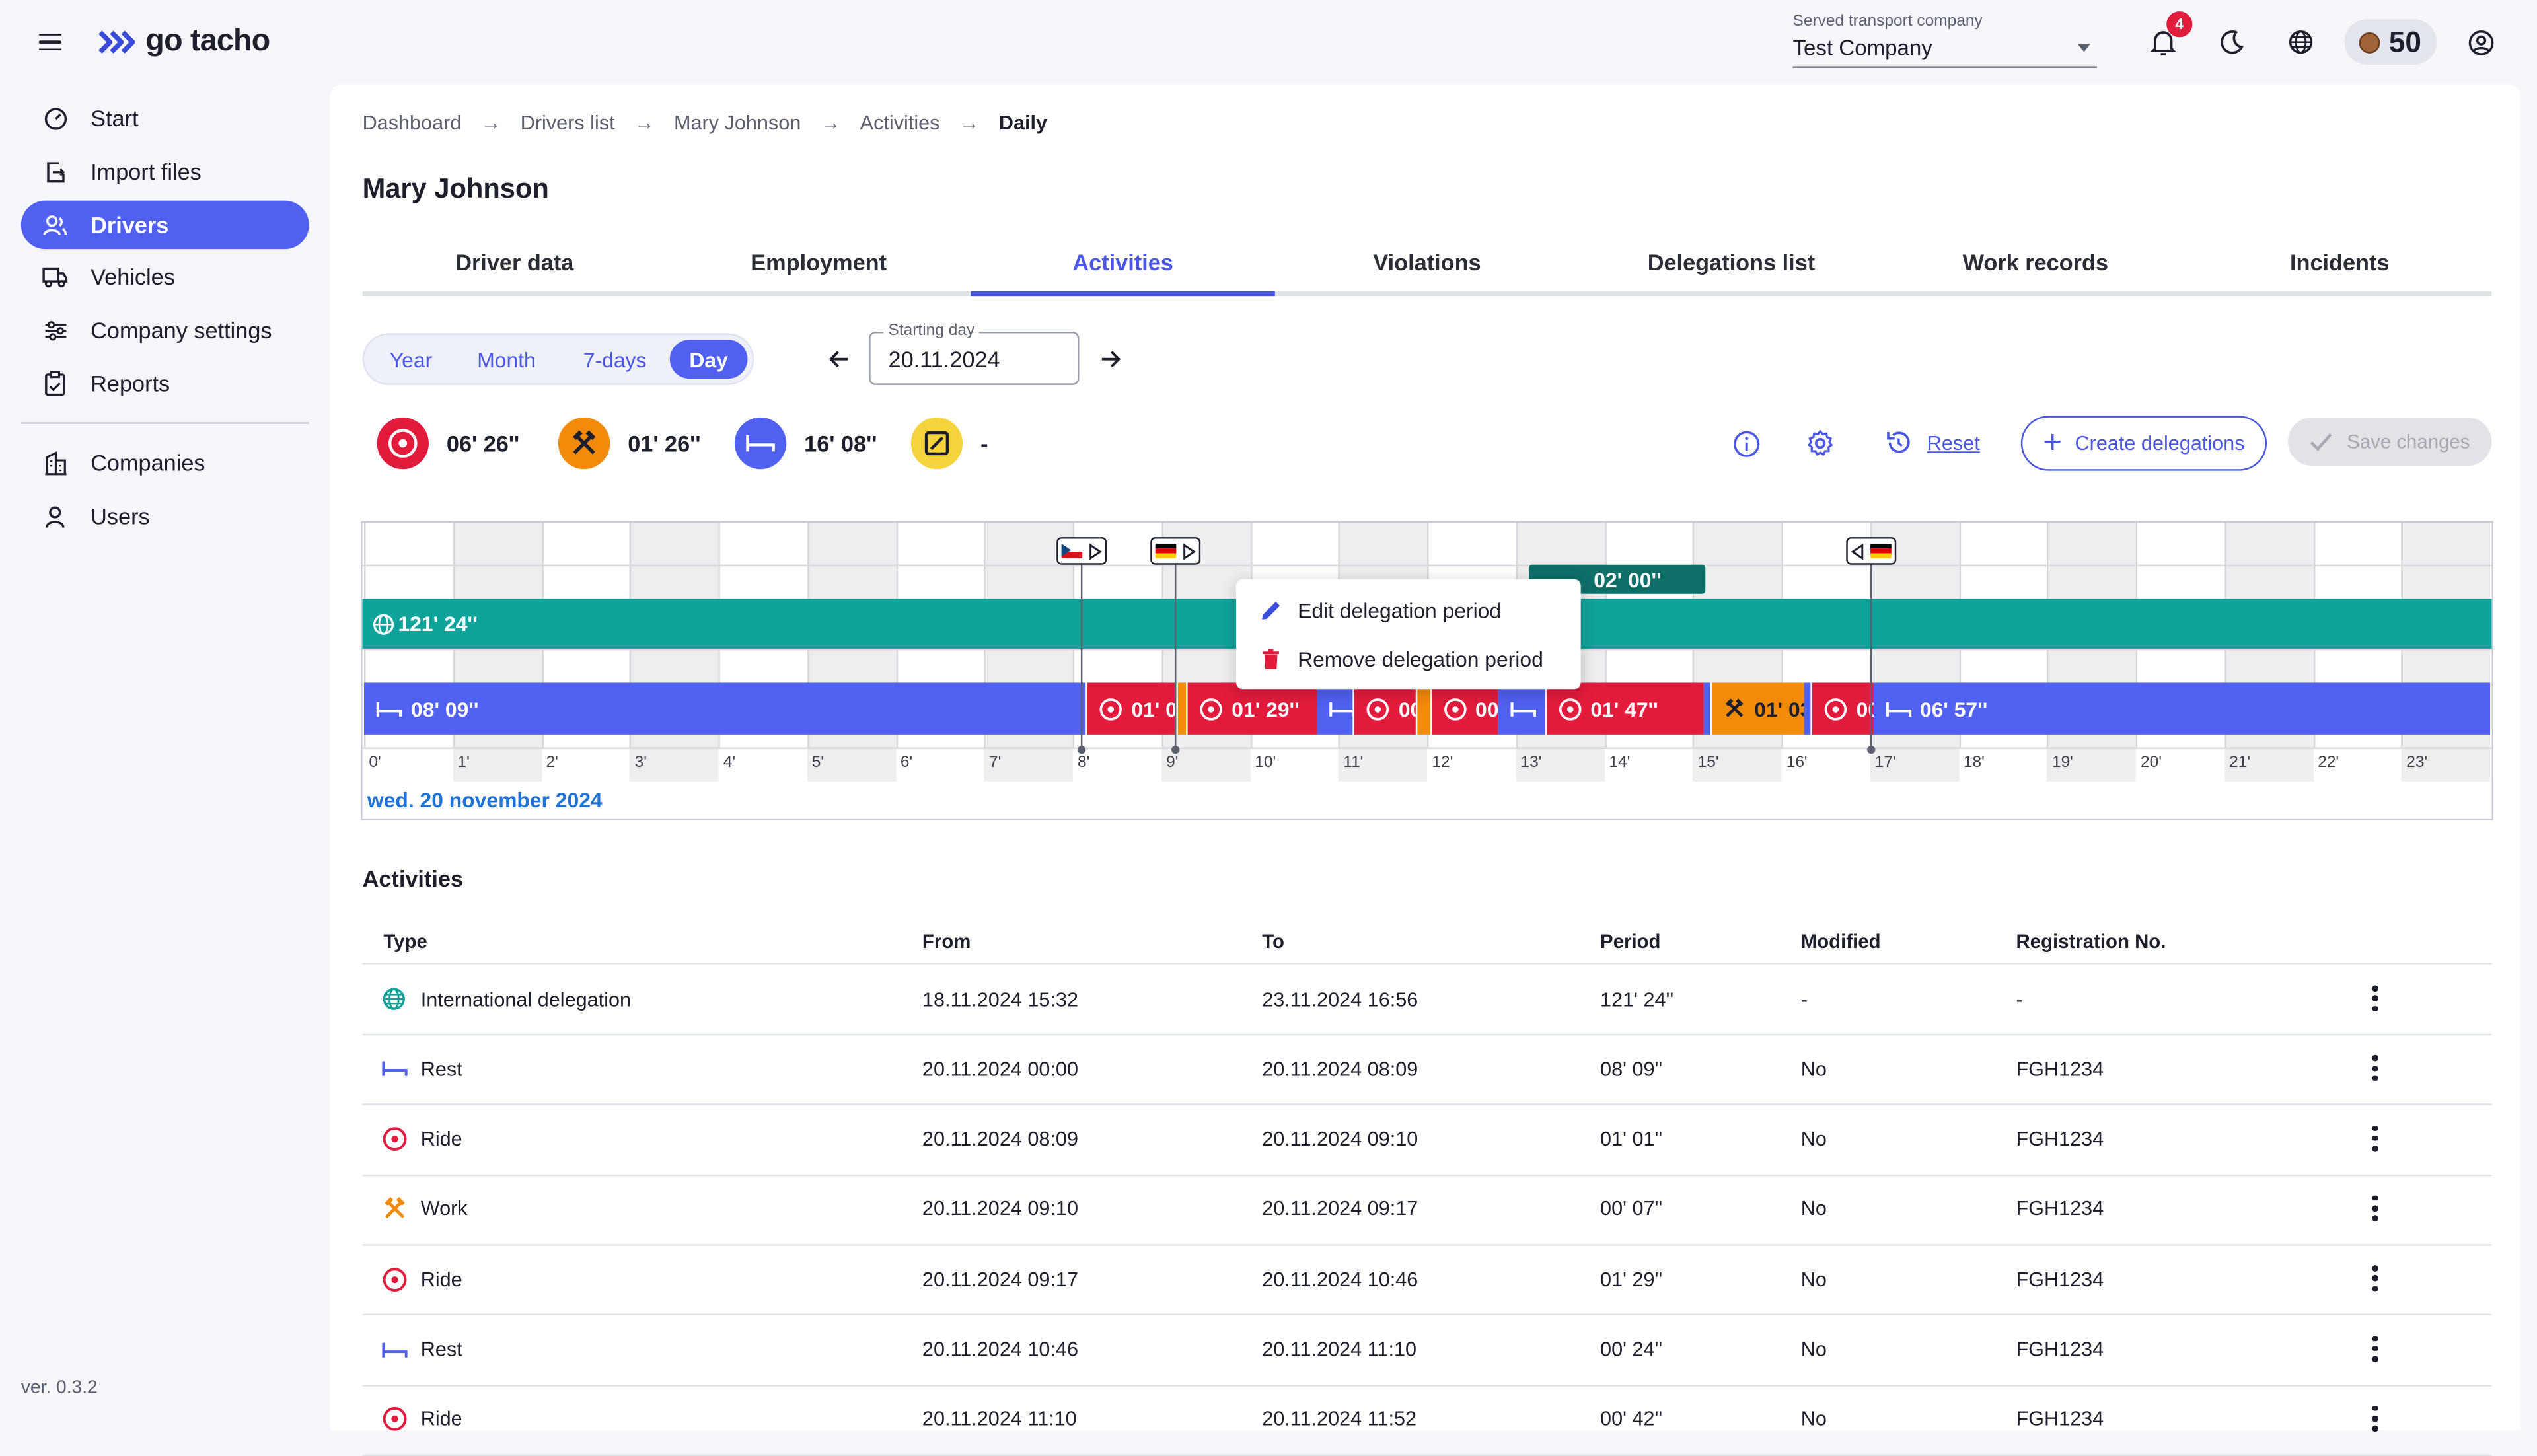 This screenshot has height=1456, width=2537. What do you see at coordinates (165, 171) in the screenshot?
I see `sidebar-item-import-files: Import files` at bounding box center [165, 171].